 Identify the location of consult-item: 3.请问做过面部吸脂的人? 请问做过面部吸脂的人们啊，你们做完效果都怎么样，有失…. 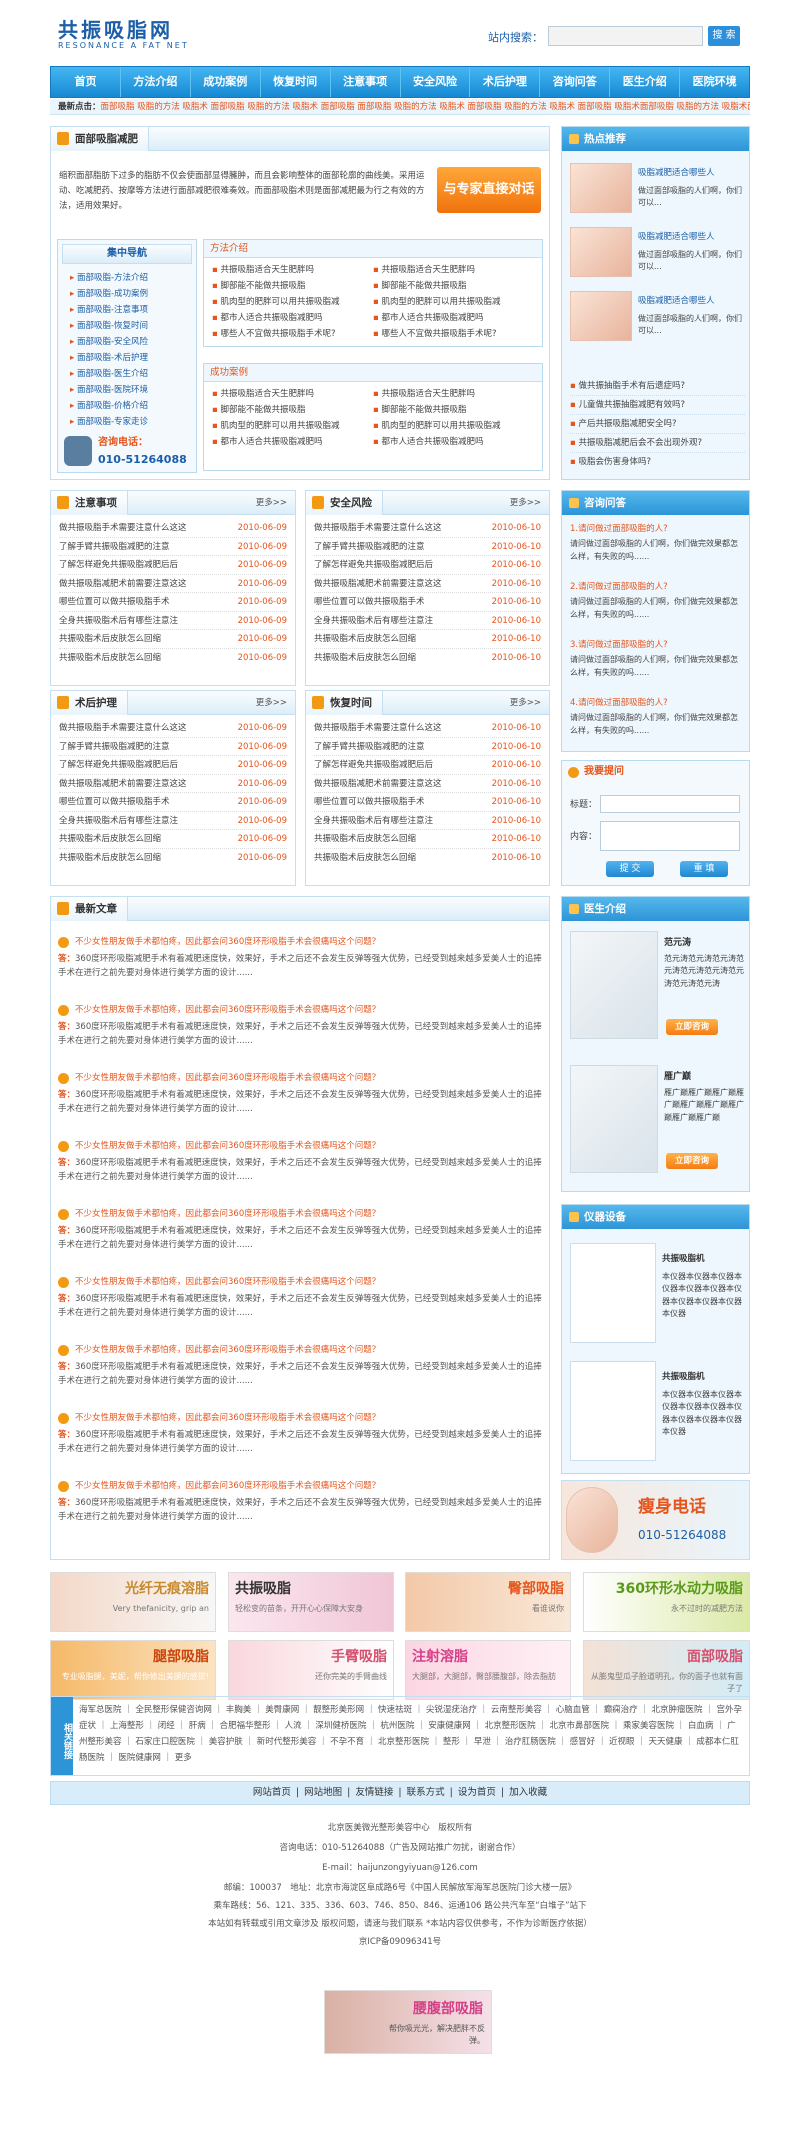
(657, 659).